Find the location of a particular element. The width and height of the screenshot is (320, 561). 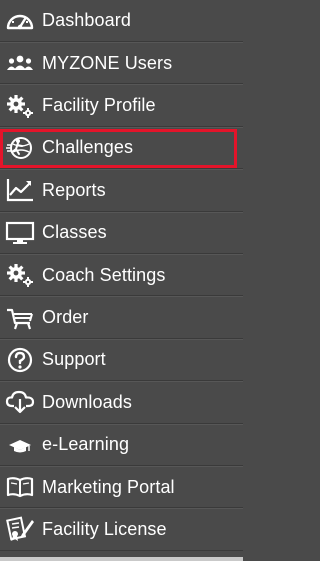

dashboard-gauge-icon is located at coordinates (20, 21).